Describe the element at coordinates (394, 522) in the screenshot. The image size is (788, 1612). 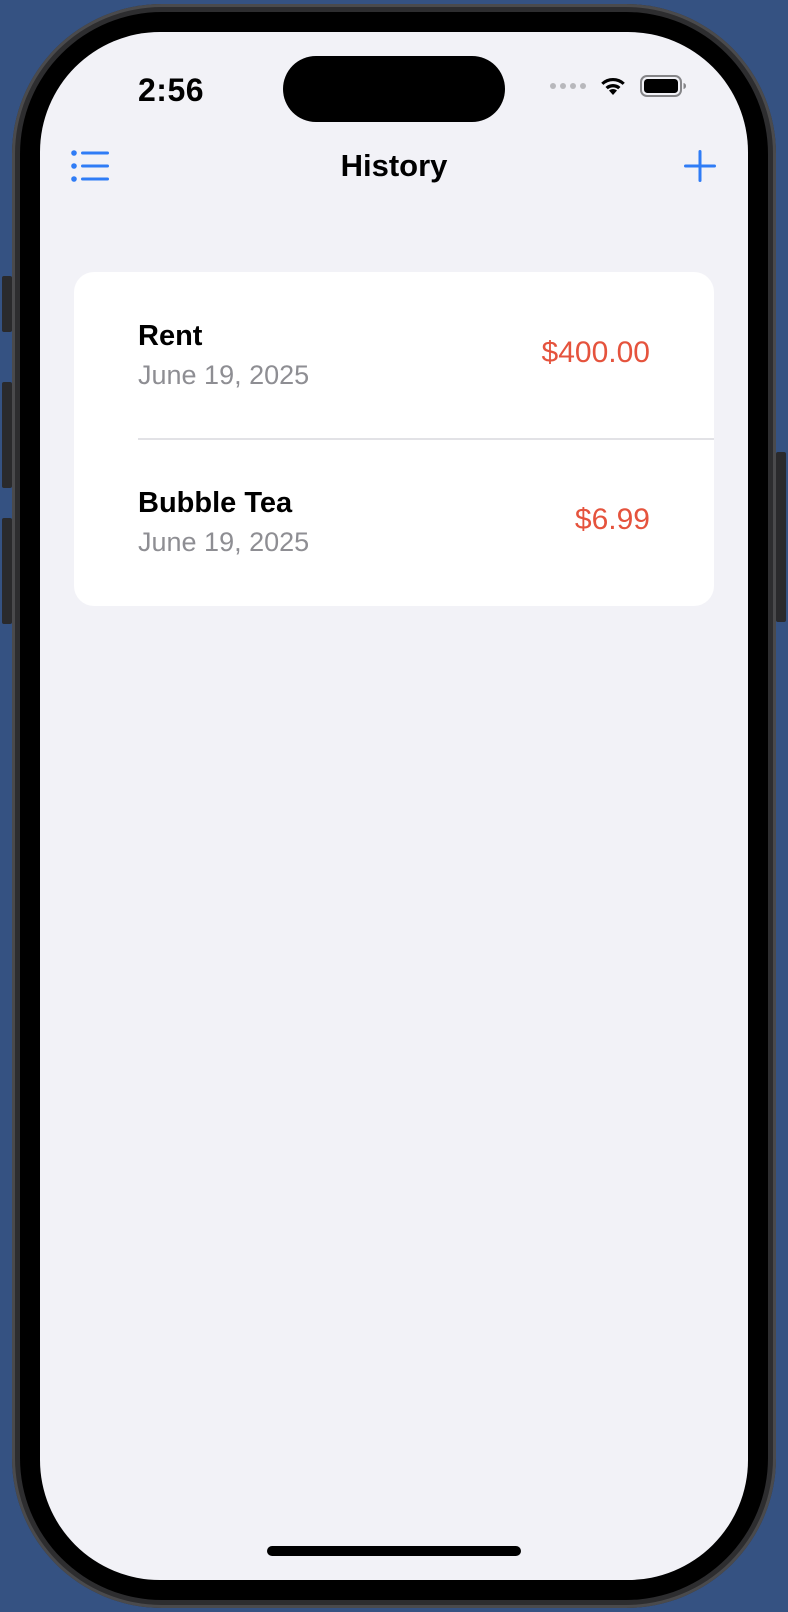
I see `transaction-row: Bubble Tea June 19, 2025 $6.99` at that location.